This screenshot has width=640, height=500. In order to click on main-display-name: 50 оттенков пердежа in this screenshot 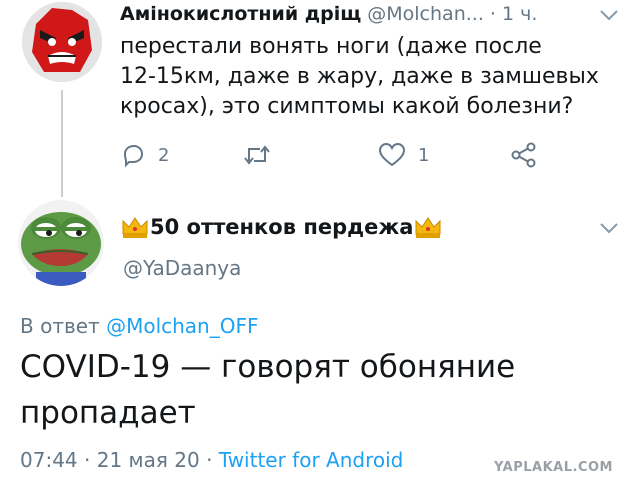, I will do `click(281, 227)`.